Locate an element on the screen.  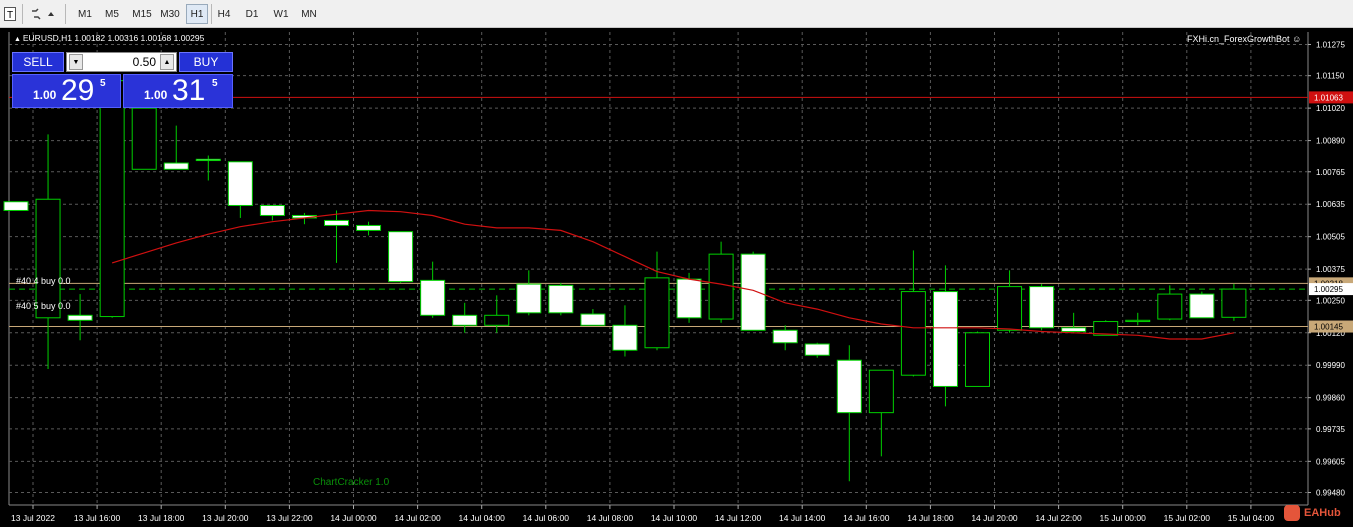
watermark: ChartCracker 1.0 is located at coordinates (351, 482).